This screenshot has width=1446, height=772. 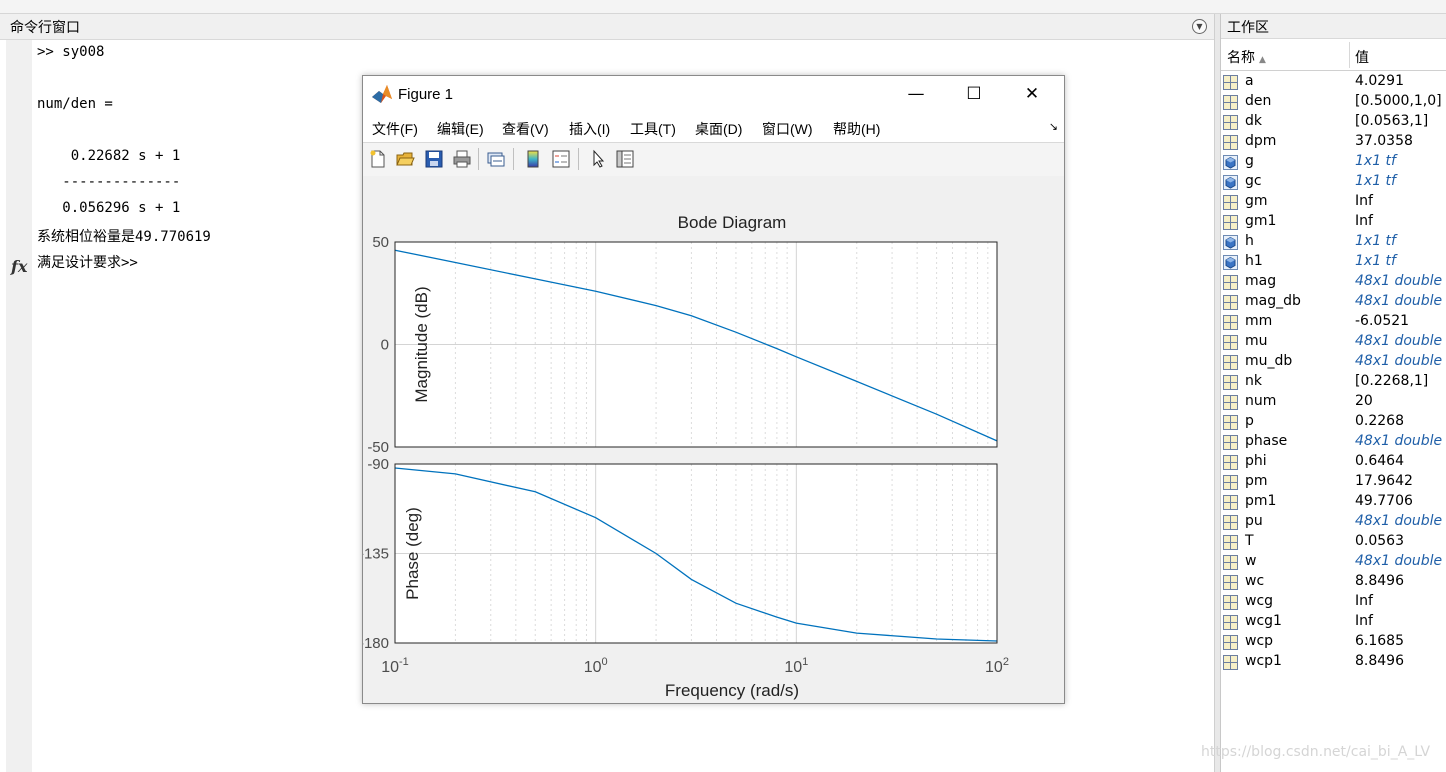 I want to click on minimize-button: —, so click(x=916, y=94).